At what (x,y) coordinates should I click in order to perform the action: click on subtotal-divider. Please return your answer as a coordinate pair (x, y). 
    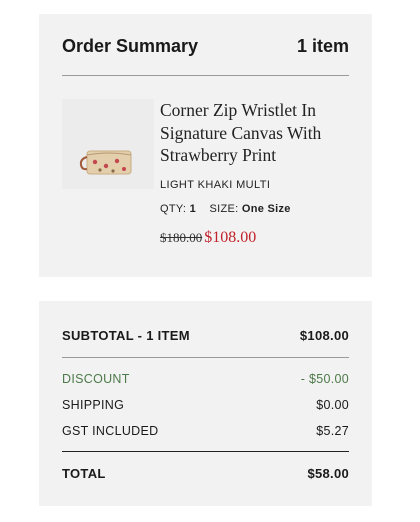
    Looking at the image, I should click on (205, 357).